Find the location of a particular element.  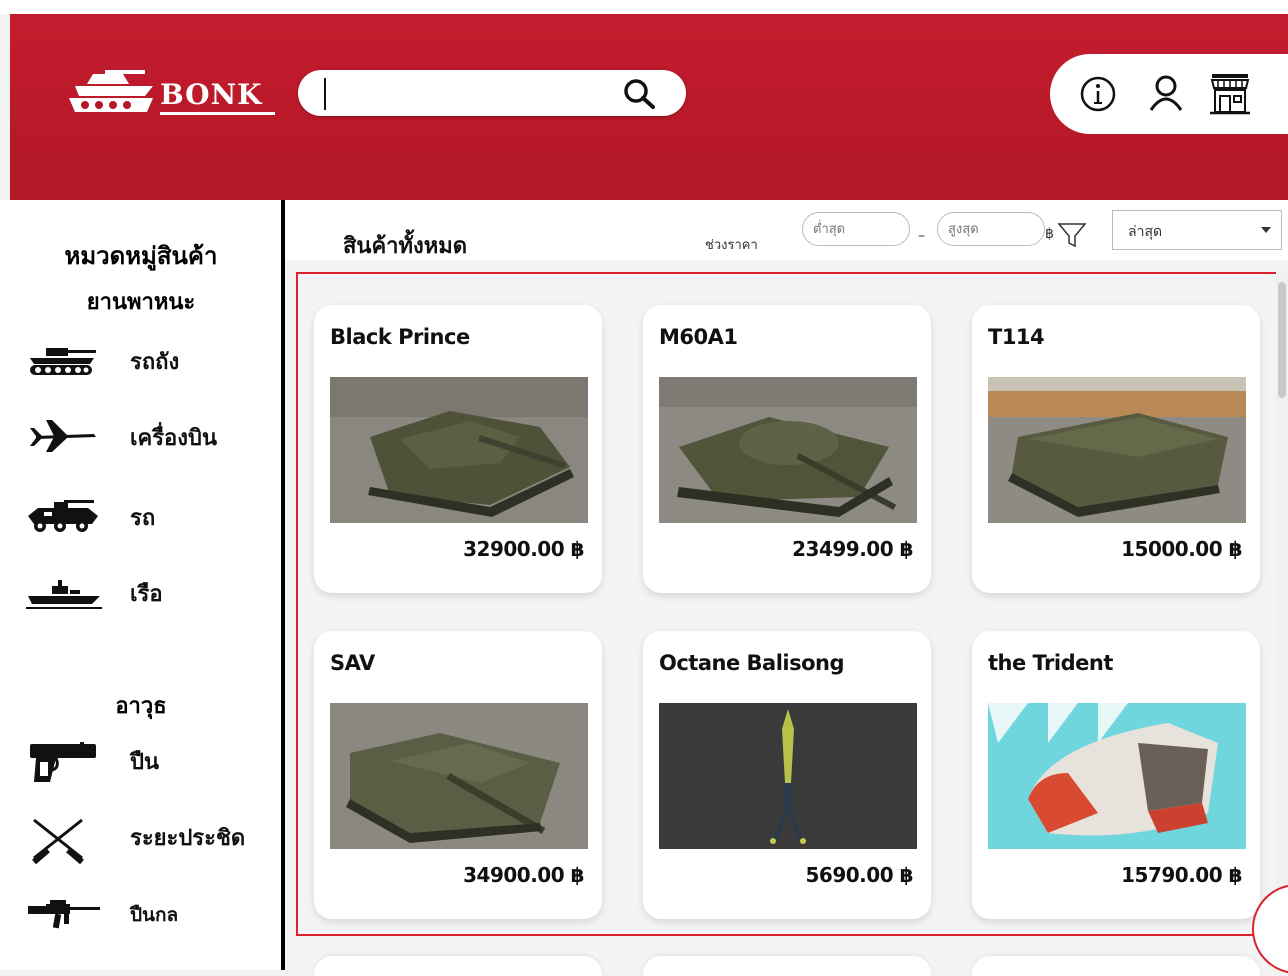

filter-button is located at coordinates (1072, 237).